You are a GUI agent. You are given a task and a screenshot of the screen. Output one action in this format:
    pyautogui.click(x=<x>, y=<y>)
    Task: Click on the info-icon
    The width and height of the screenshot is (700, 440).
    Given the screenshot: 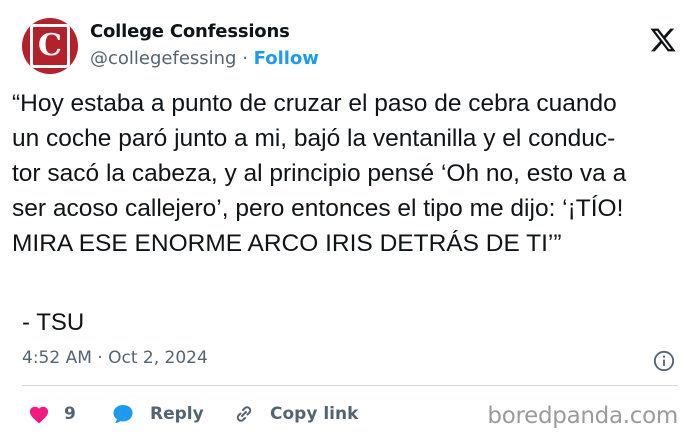 What is the action you would take?
    pyautogui.click(x=664, y=361)
    